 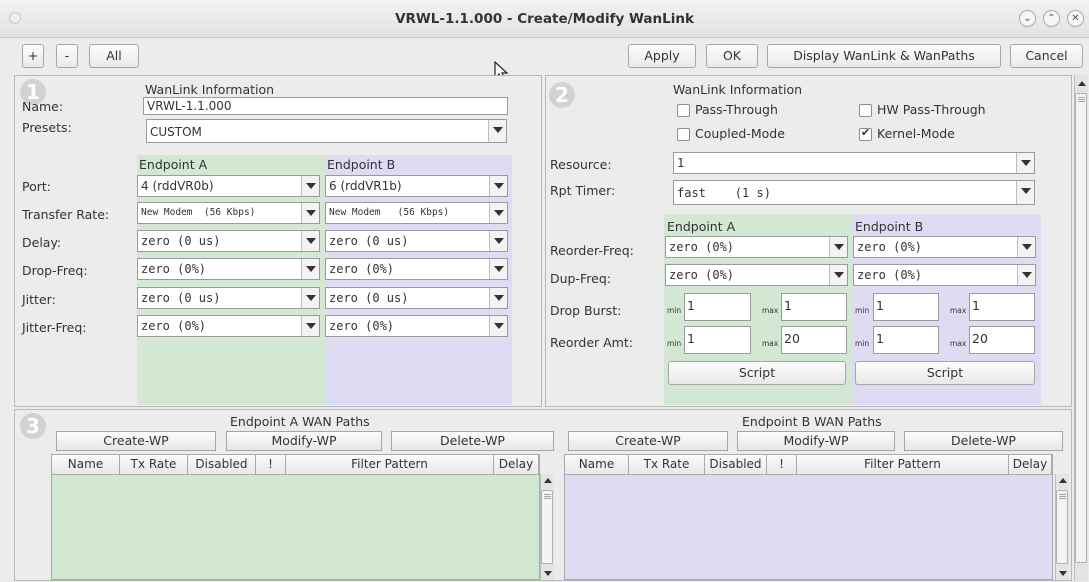 I want to click on jitter-freq-b-select: zero (0%), so click(x=416, y=326).